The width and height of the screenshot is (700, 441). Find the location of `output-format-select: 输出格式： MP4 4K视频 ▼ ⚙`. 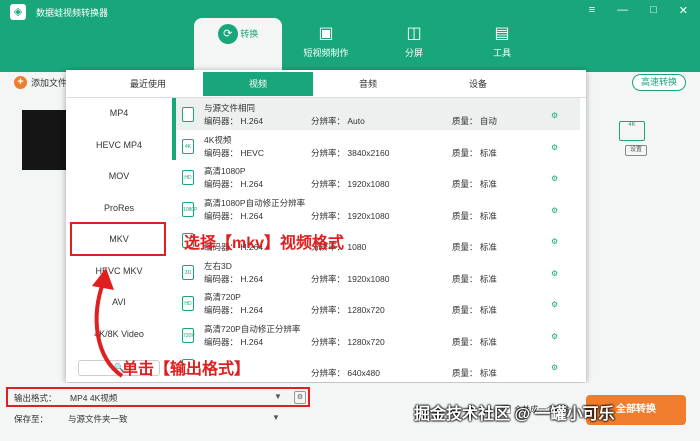

output-format-select: 输出格式： MP4 4K视频 ▼ ⚙ is located at coordinates (158, 397).